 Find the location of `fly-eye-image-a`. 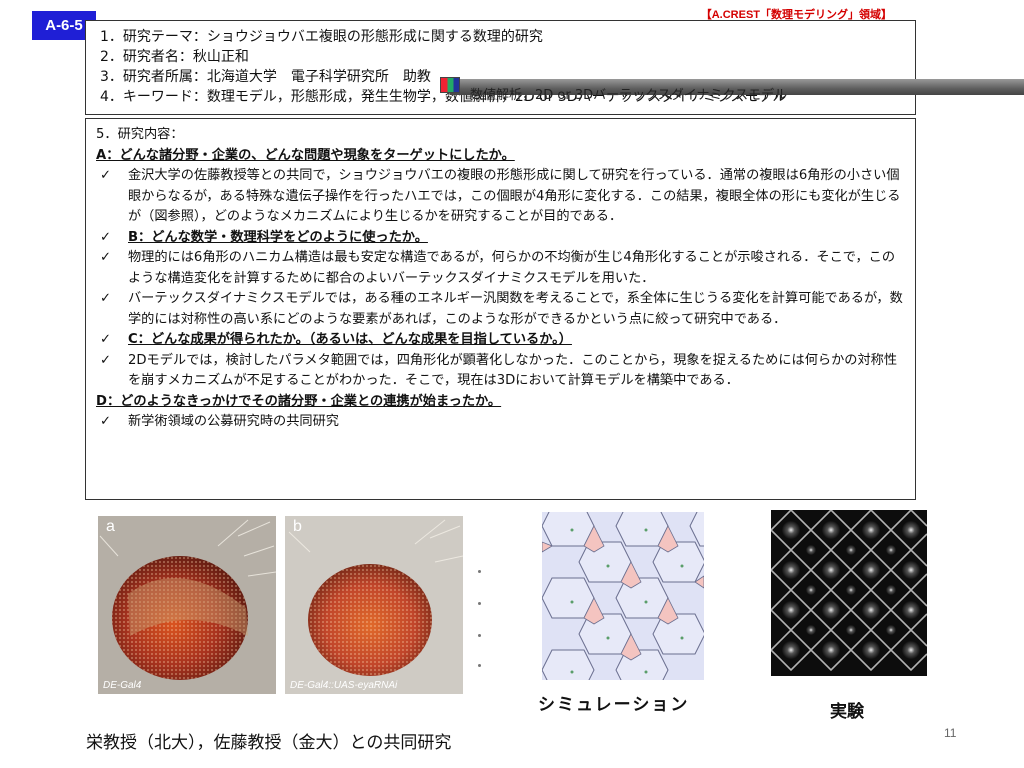

fly-eye-image-a is located at coordinates (187, 605).